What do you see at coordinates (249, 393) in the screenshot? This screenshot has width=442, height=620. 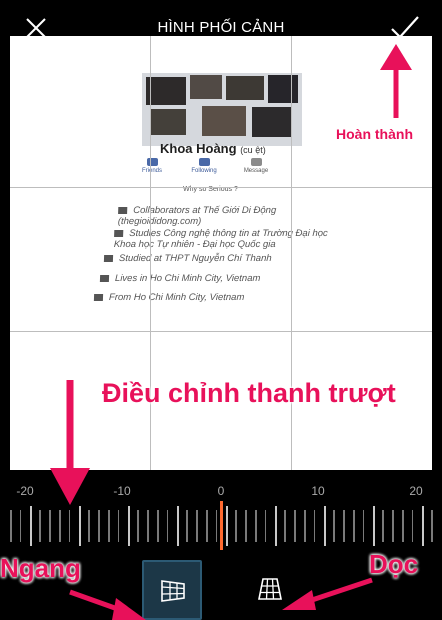 I see `annotation-slider-label: Điều chỉnh thanh trượt` at bounding box center [249, 393].